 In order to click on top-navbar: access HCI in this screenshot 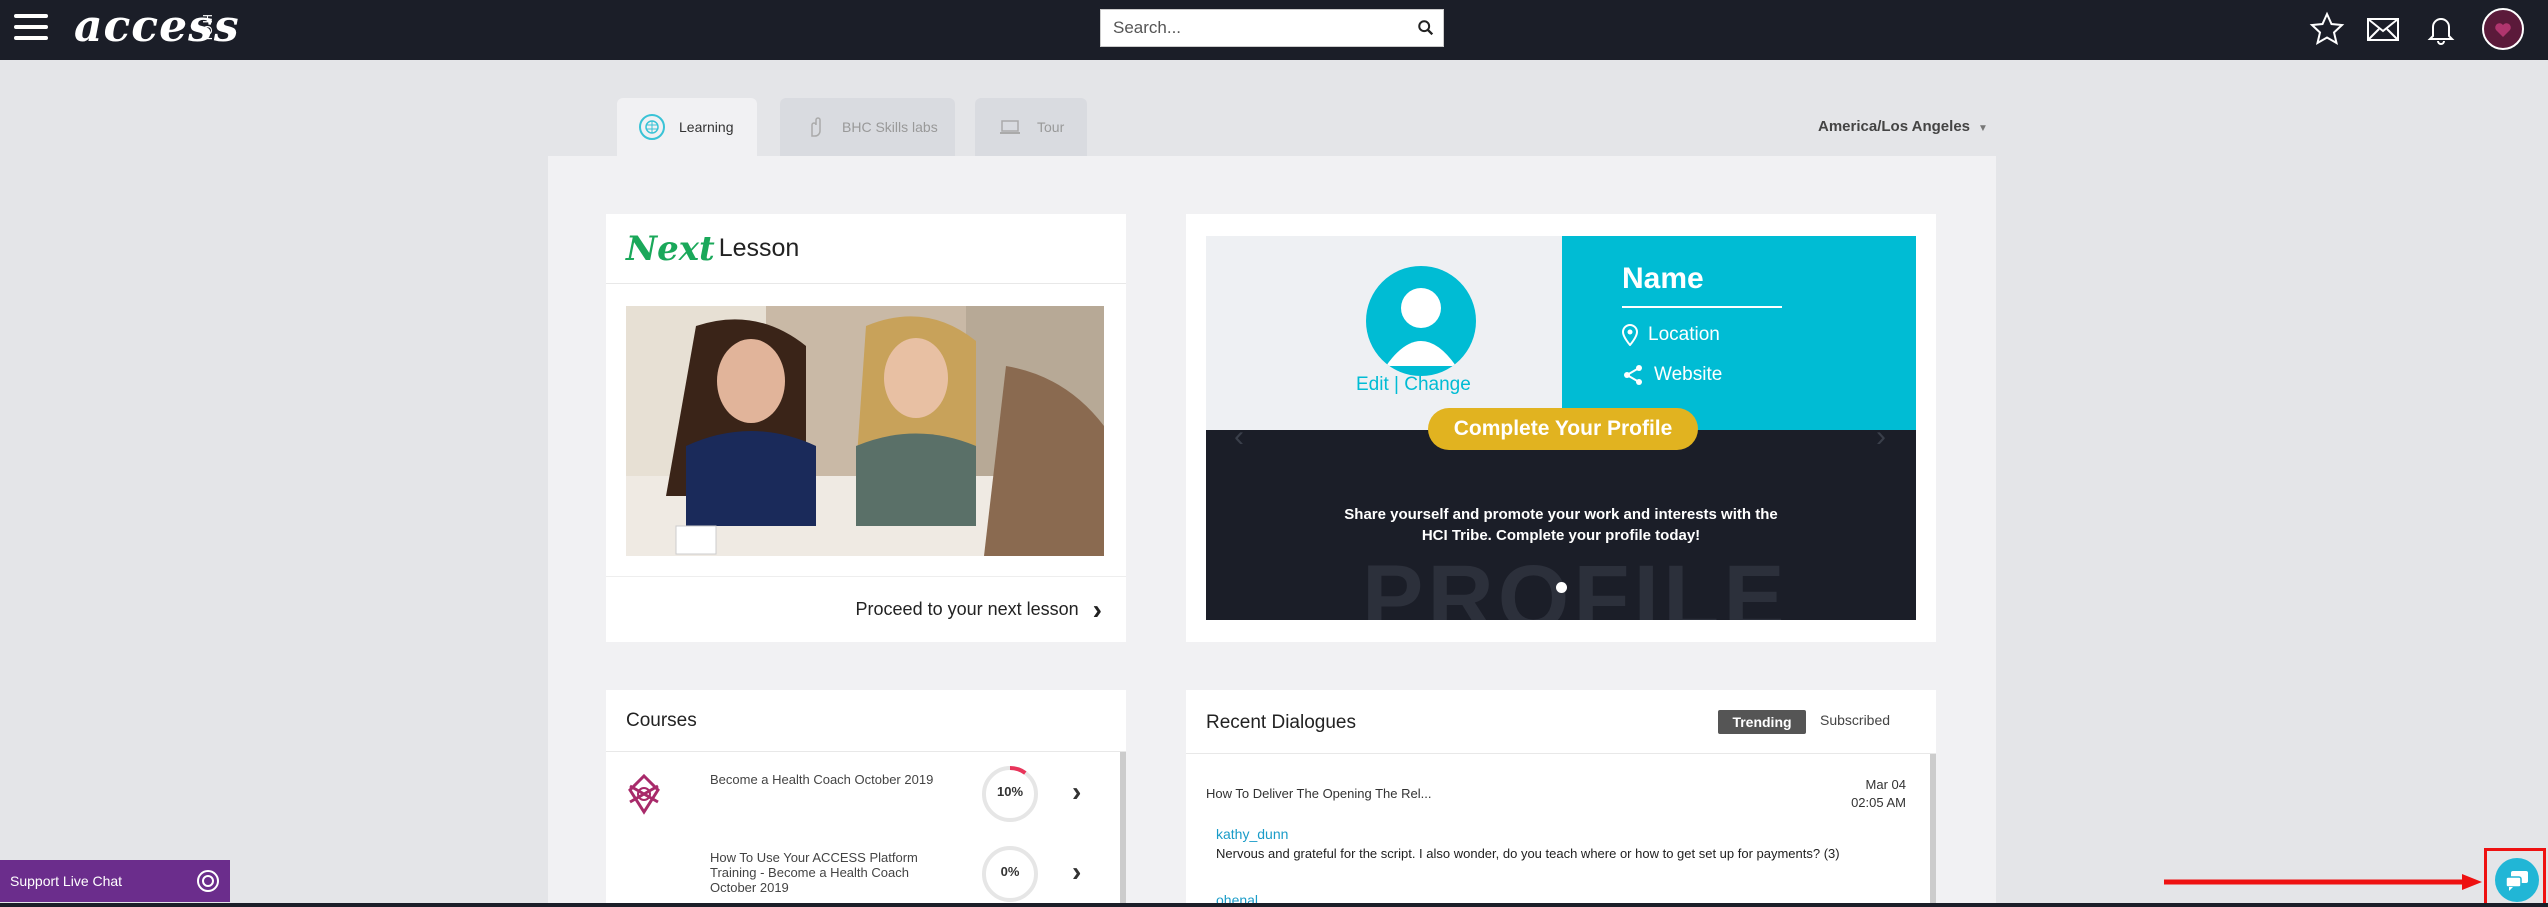, I will do `click(1274, 30)`.